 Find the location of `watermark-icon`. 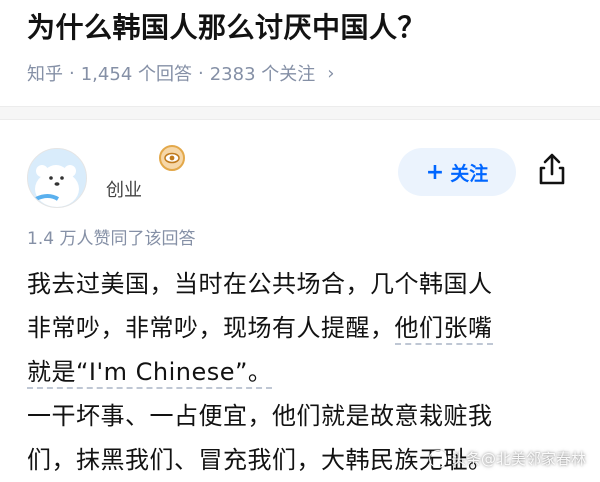

watermark-icon is located at coordinates (437, 458).